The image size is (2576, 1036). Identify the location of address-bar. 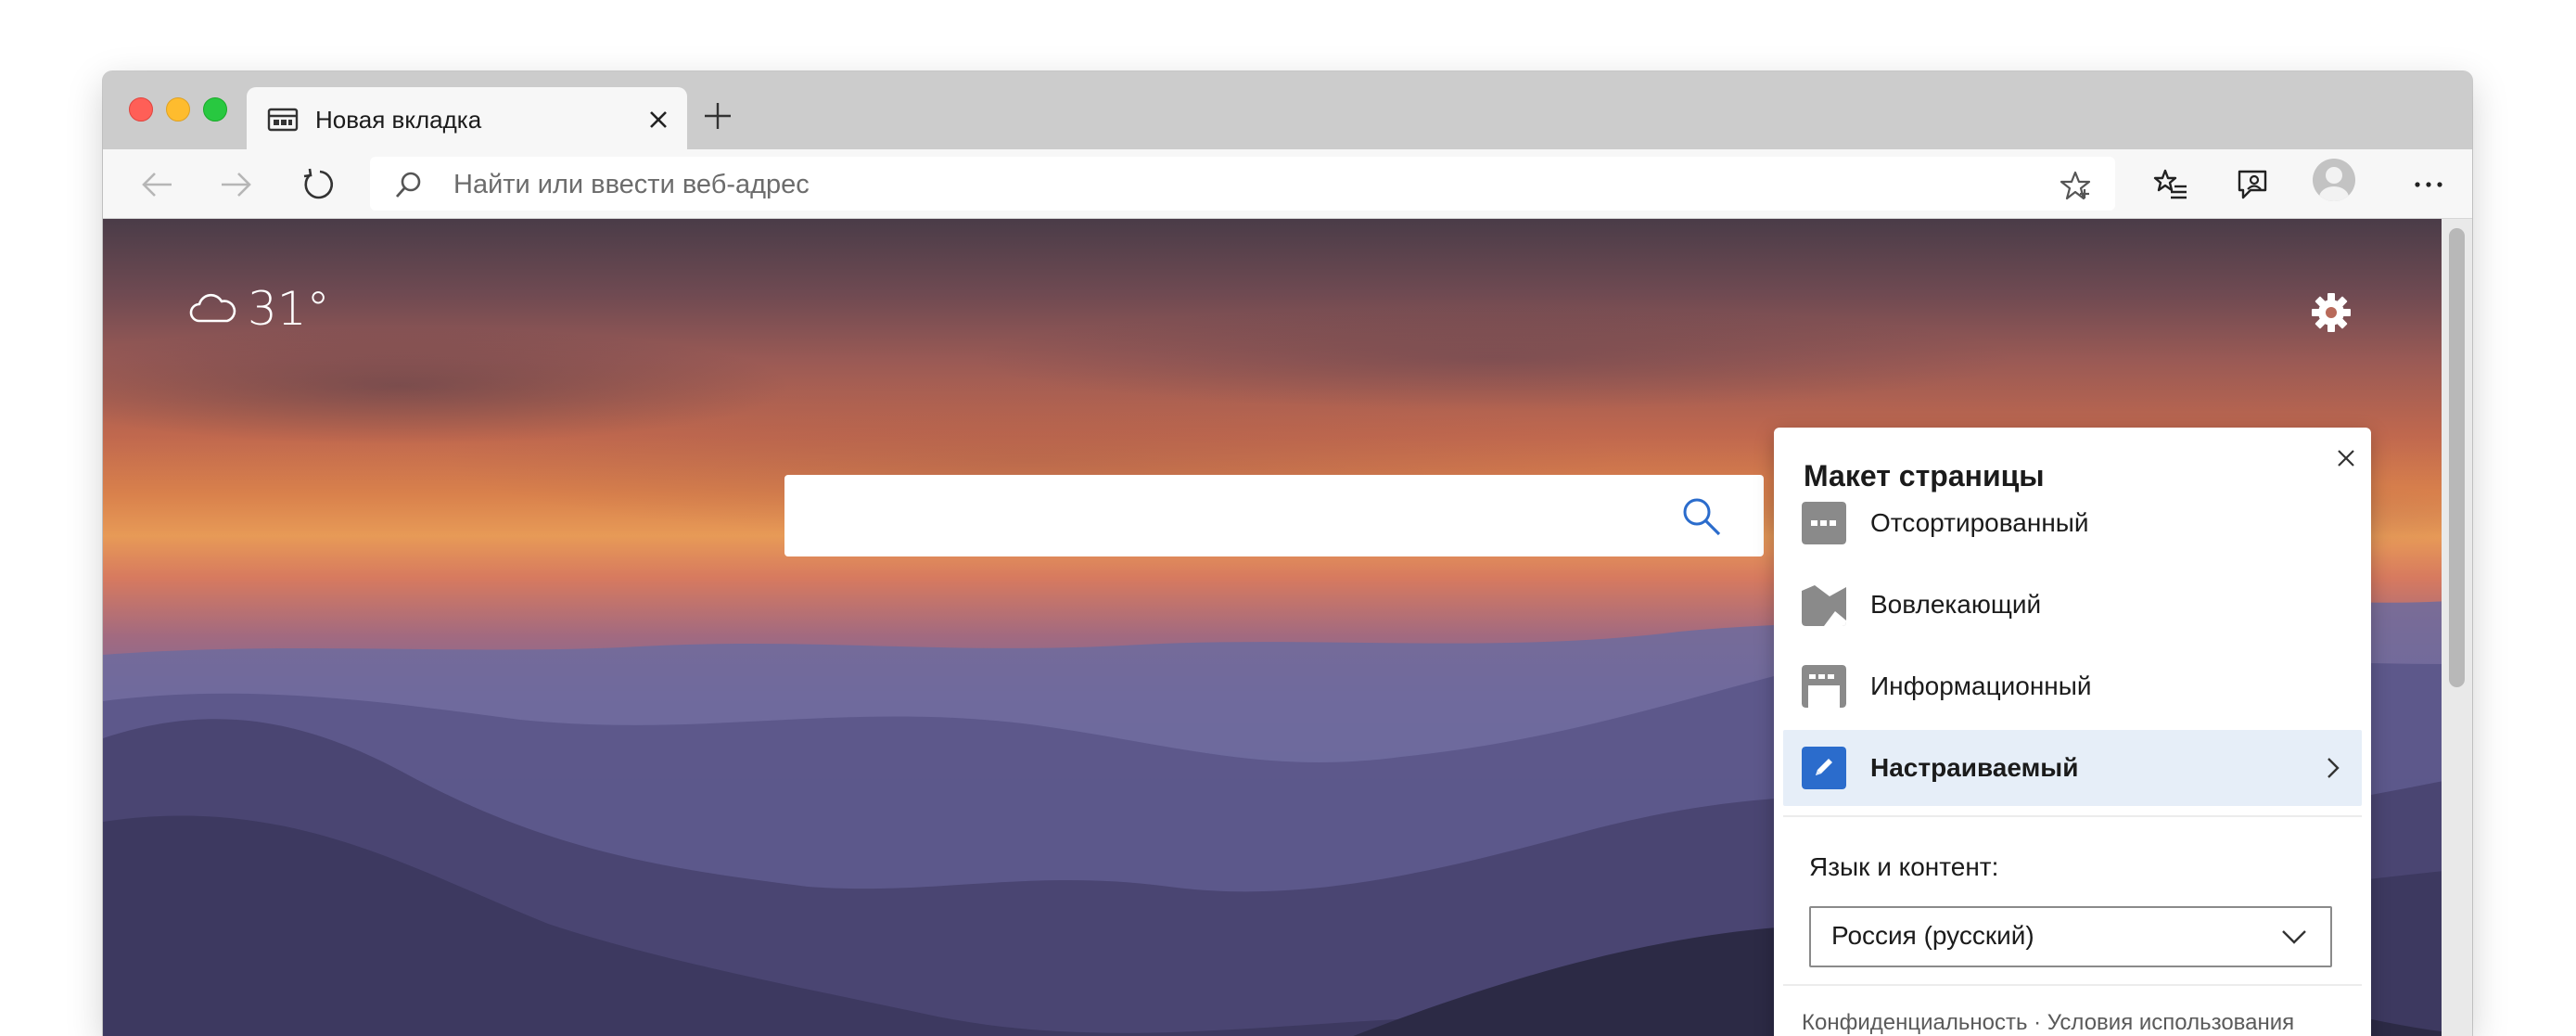
(1243, 184).